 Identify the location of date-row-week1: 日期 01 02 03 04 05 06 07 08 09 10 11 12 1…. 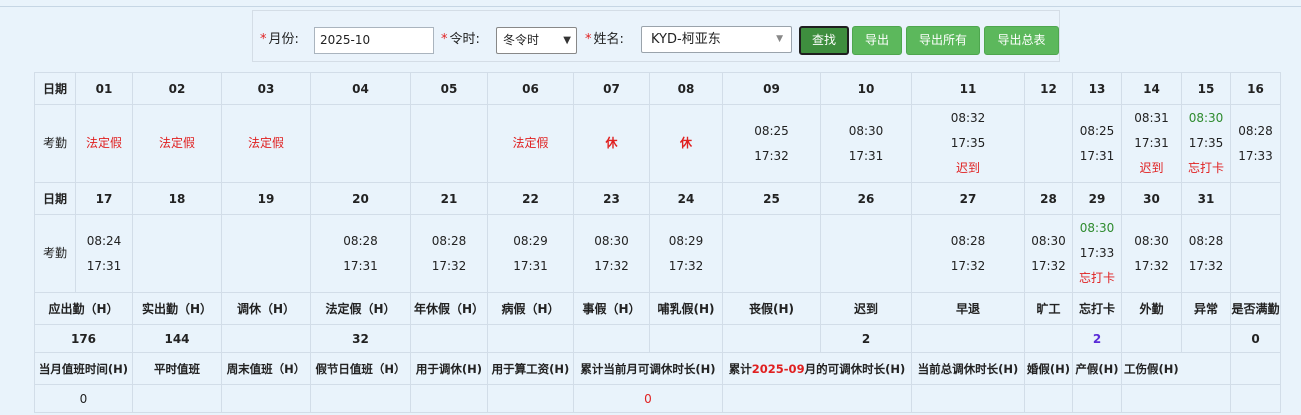
(657, 88).